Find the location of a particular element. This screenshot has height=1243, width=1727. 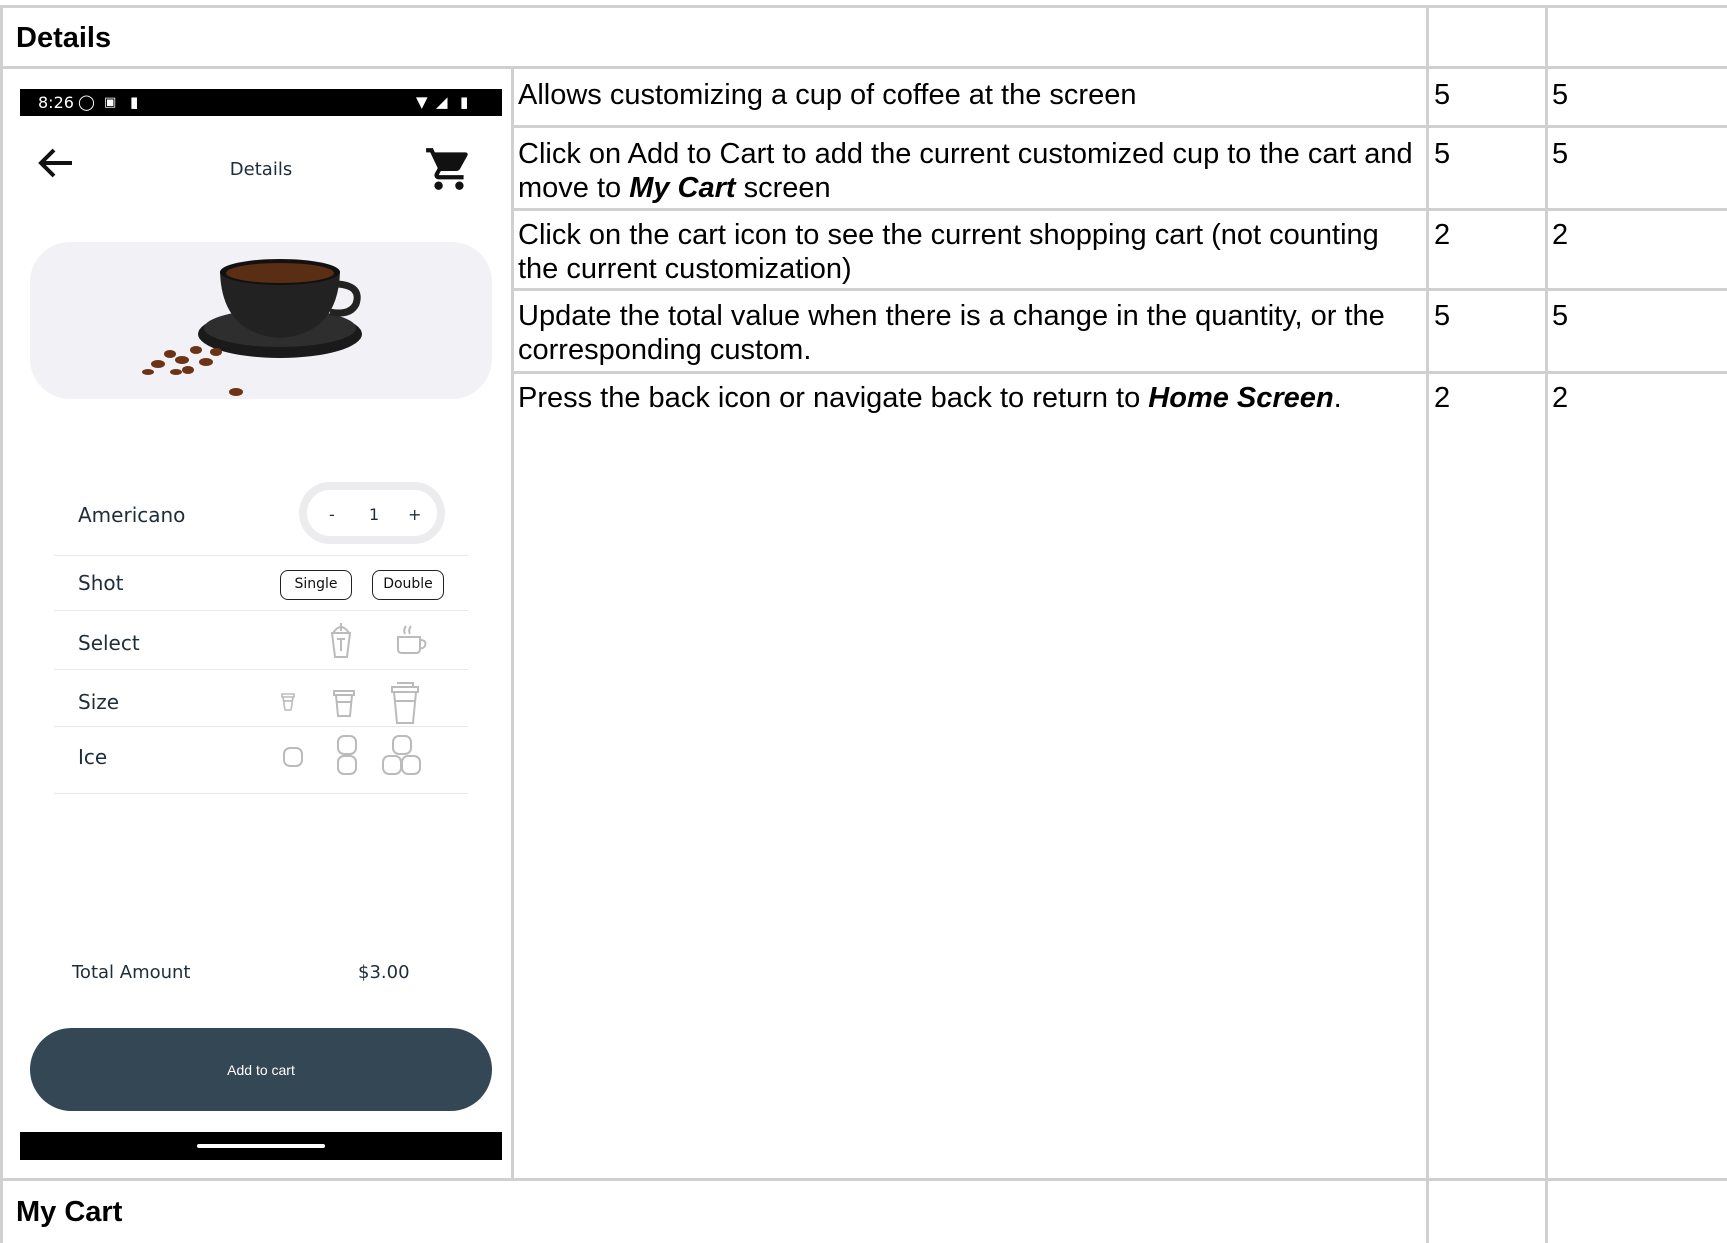

total-amount-value: $3.00 is located at coordinates (384, 972).